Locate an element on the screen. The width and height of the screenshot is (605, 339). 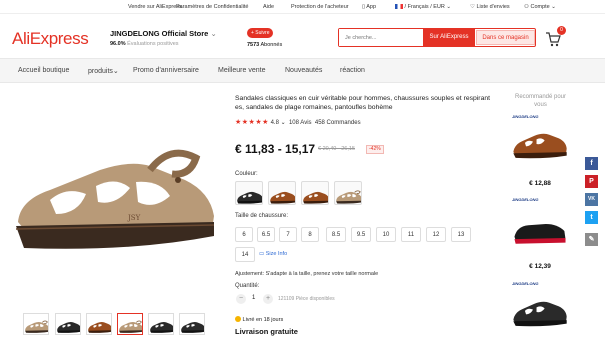
edit-icon: ✎ is located at coordinates (591, 239).